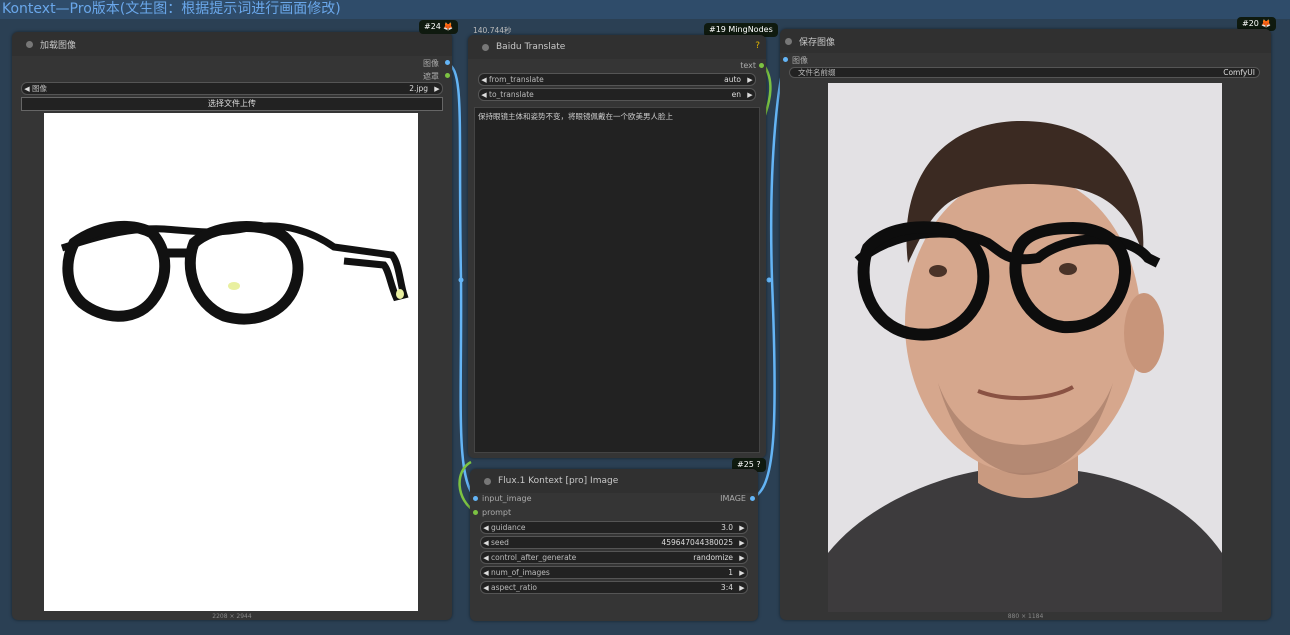 The image size is (1290, 635). What do you see at coordinates (1025, 41) in the screenshot?
I see `save-image-title-bar: 保存图像` at bounding box center [1025, 41].